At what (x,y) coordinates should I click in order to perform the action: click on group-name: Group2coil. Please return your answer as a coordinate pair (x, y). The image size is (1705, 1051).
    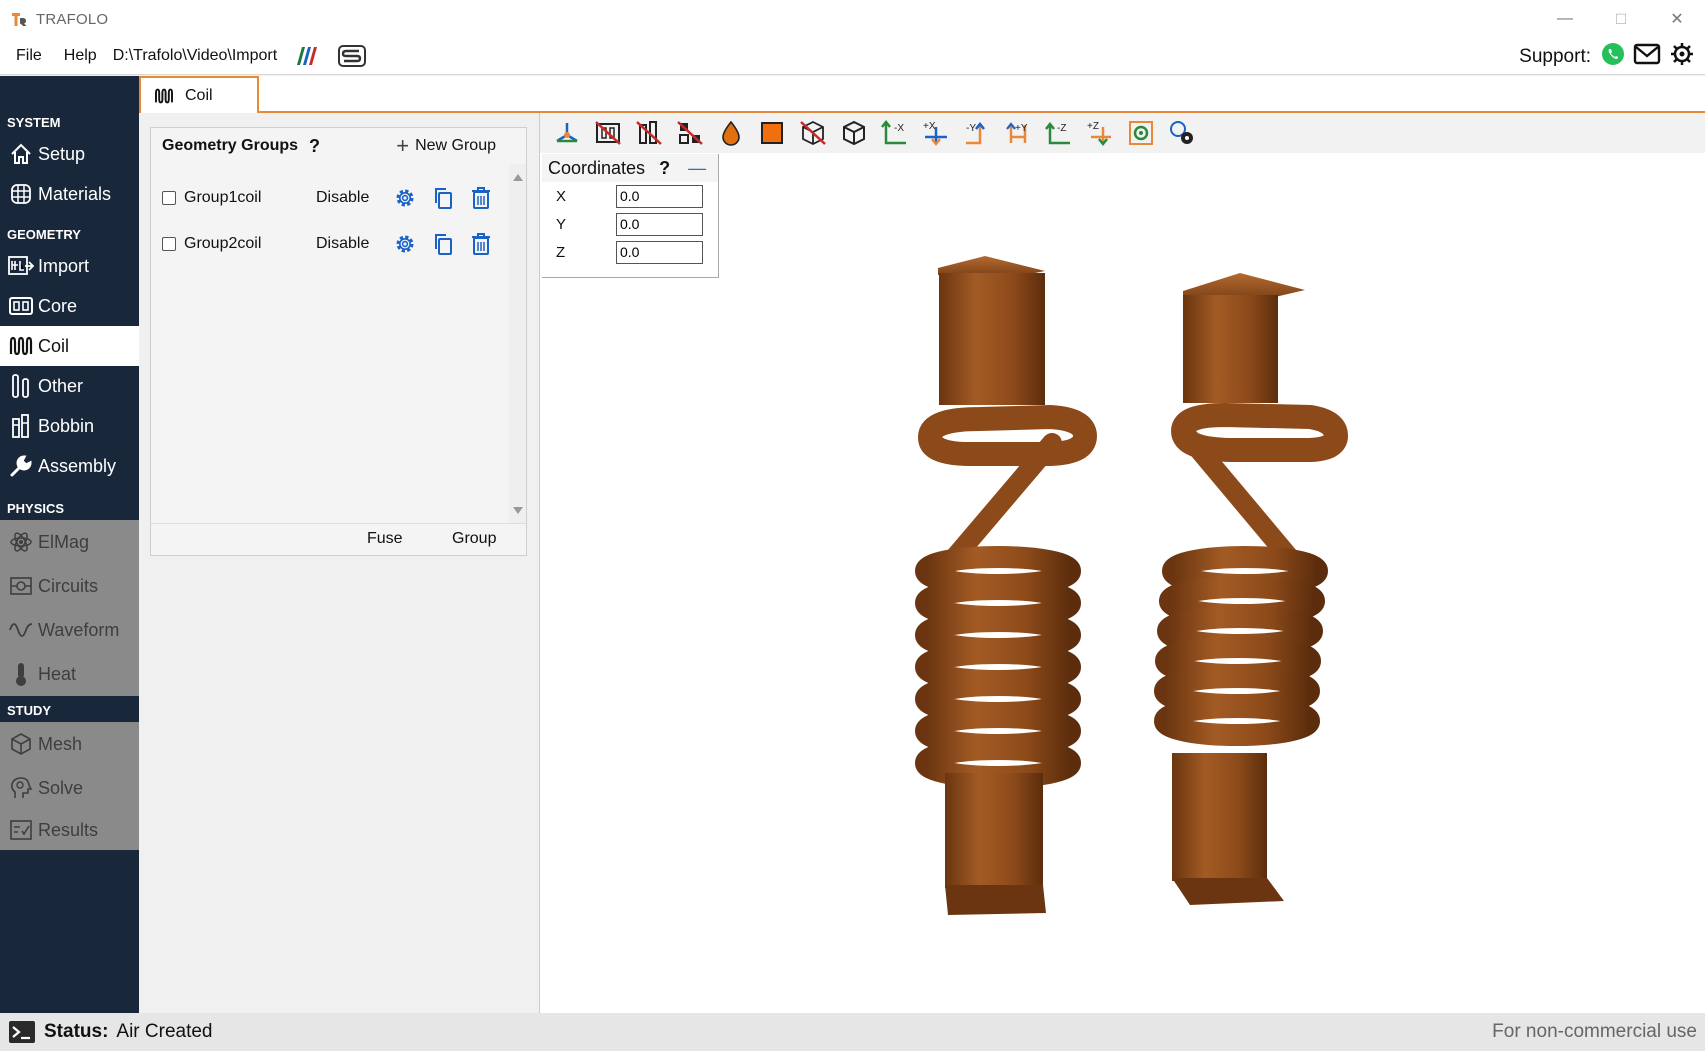
    Looking at the image, I should click on (223, 243).